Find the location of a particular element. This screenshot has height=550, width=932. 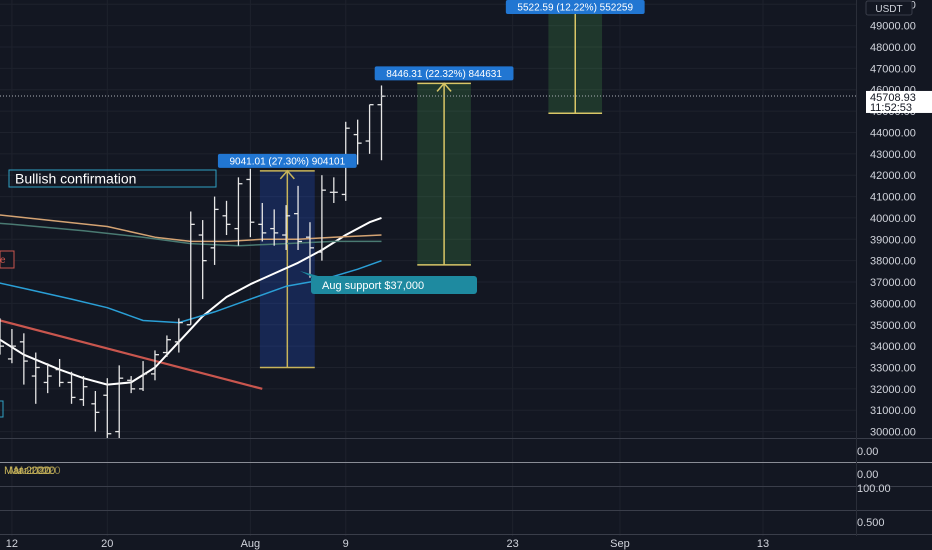

price-tick-label: 49000.00 is located at coordinates (893, 27).